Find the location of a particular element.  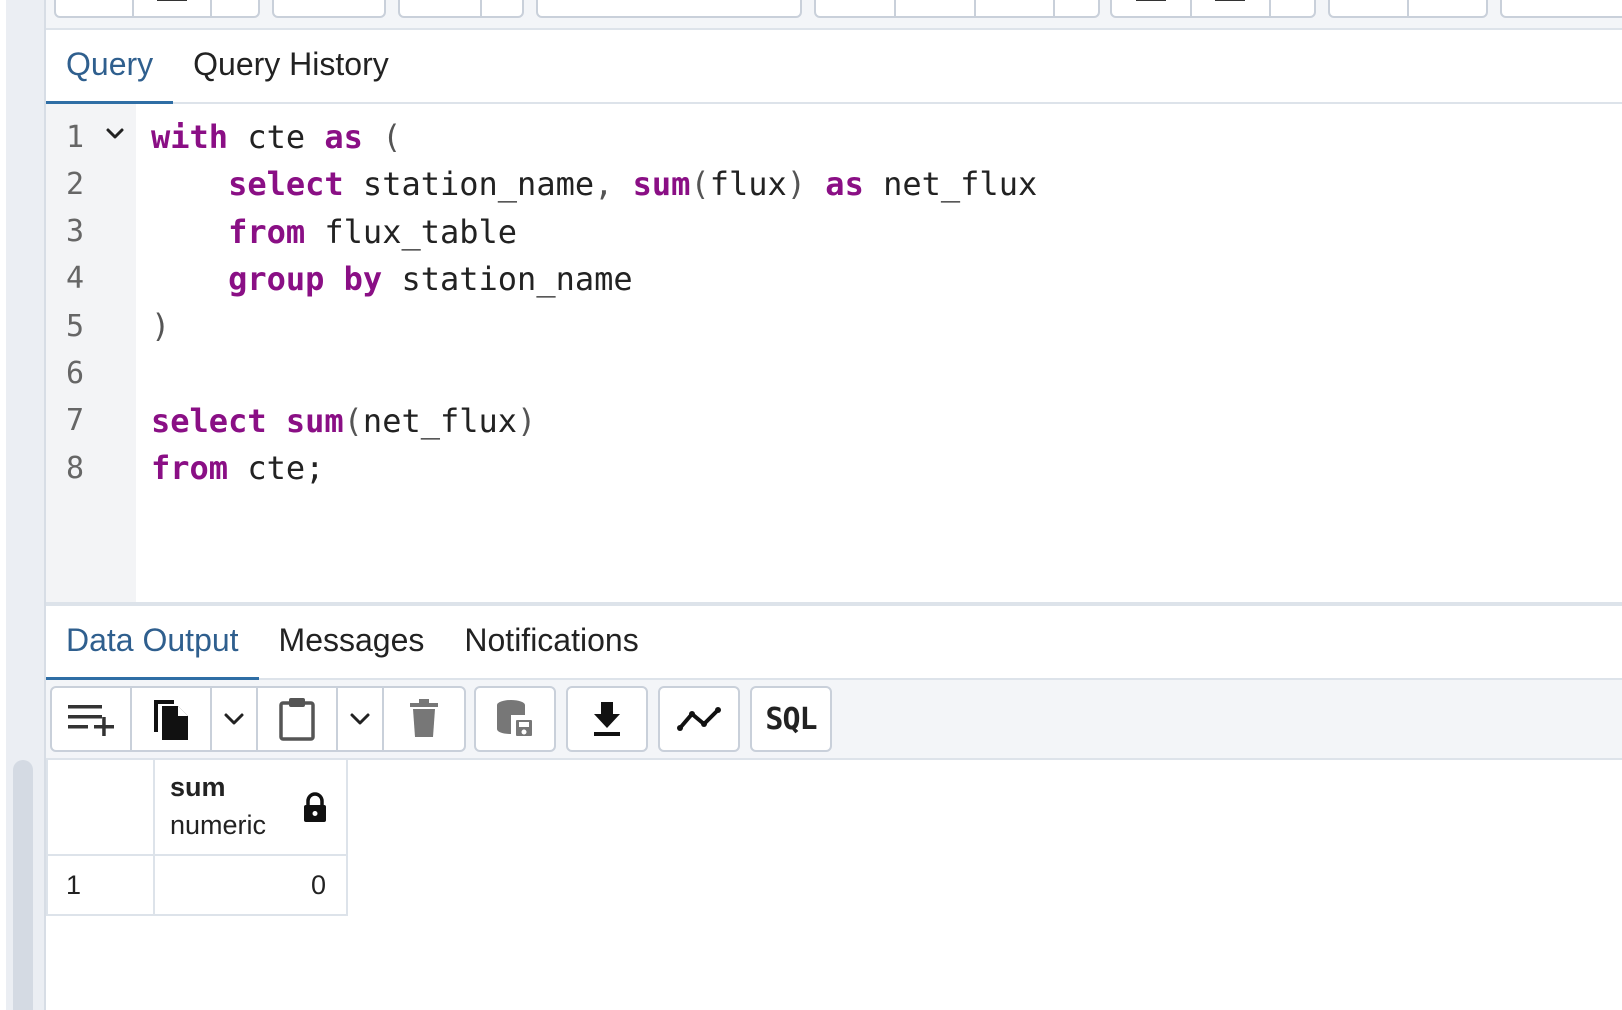

toolbar-group-more is located at coordinates (1561, 9).